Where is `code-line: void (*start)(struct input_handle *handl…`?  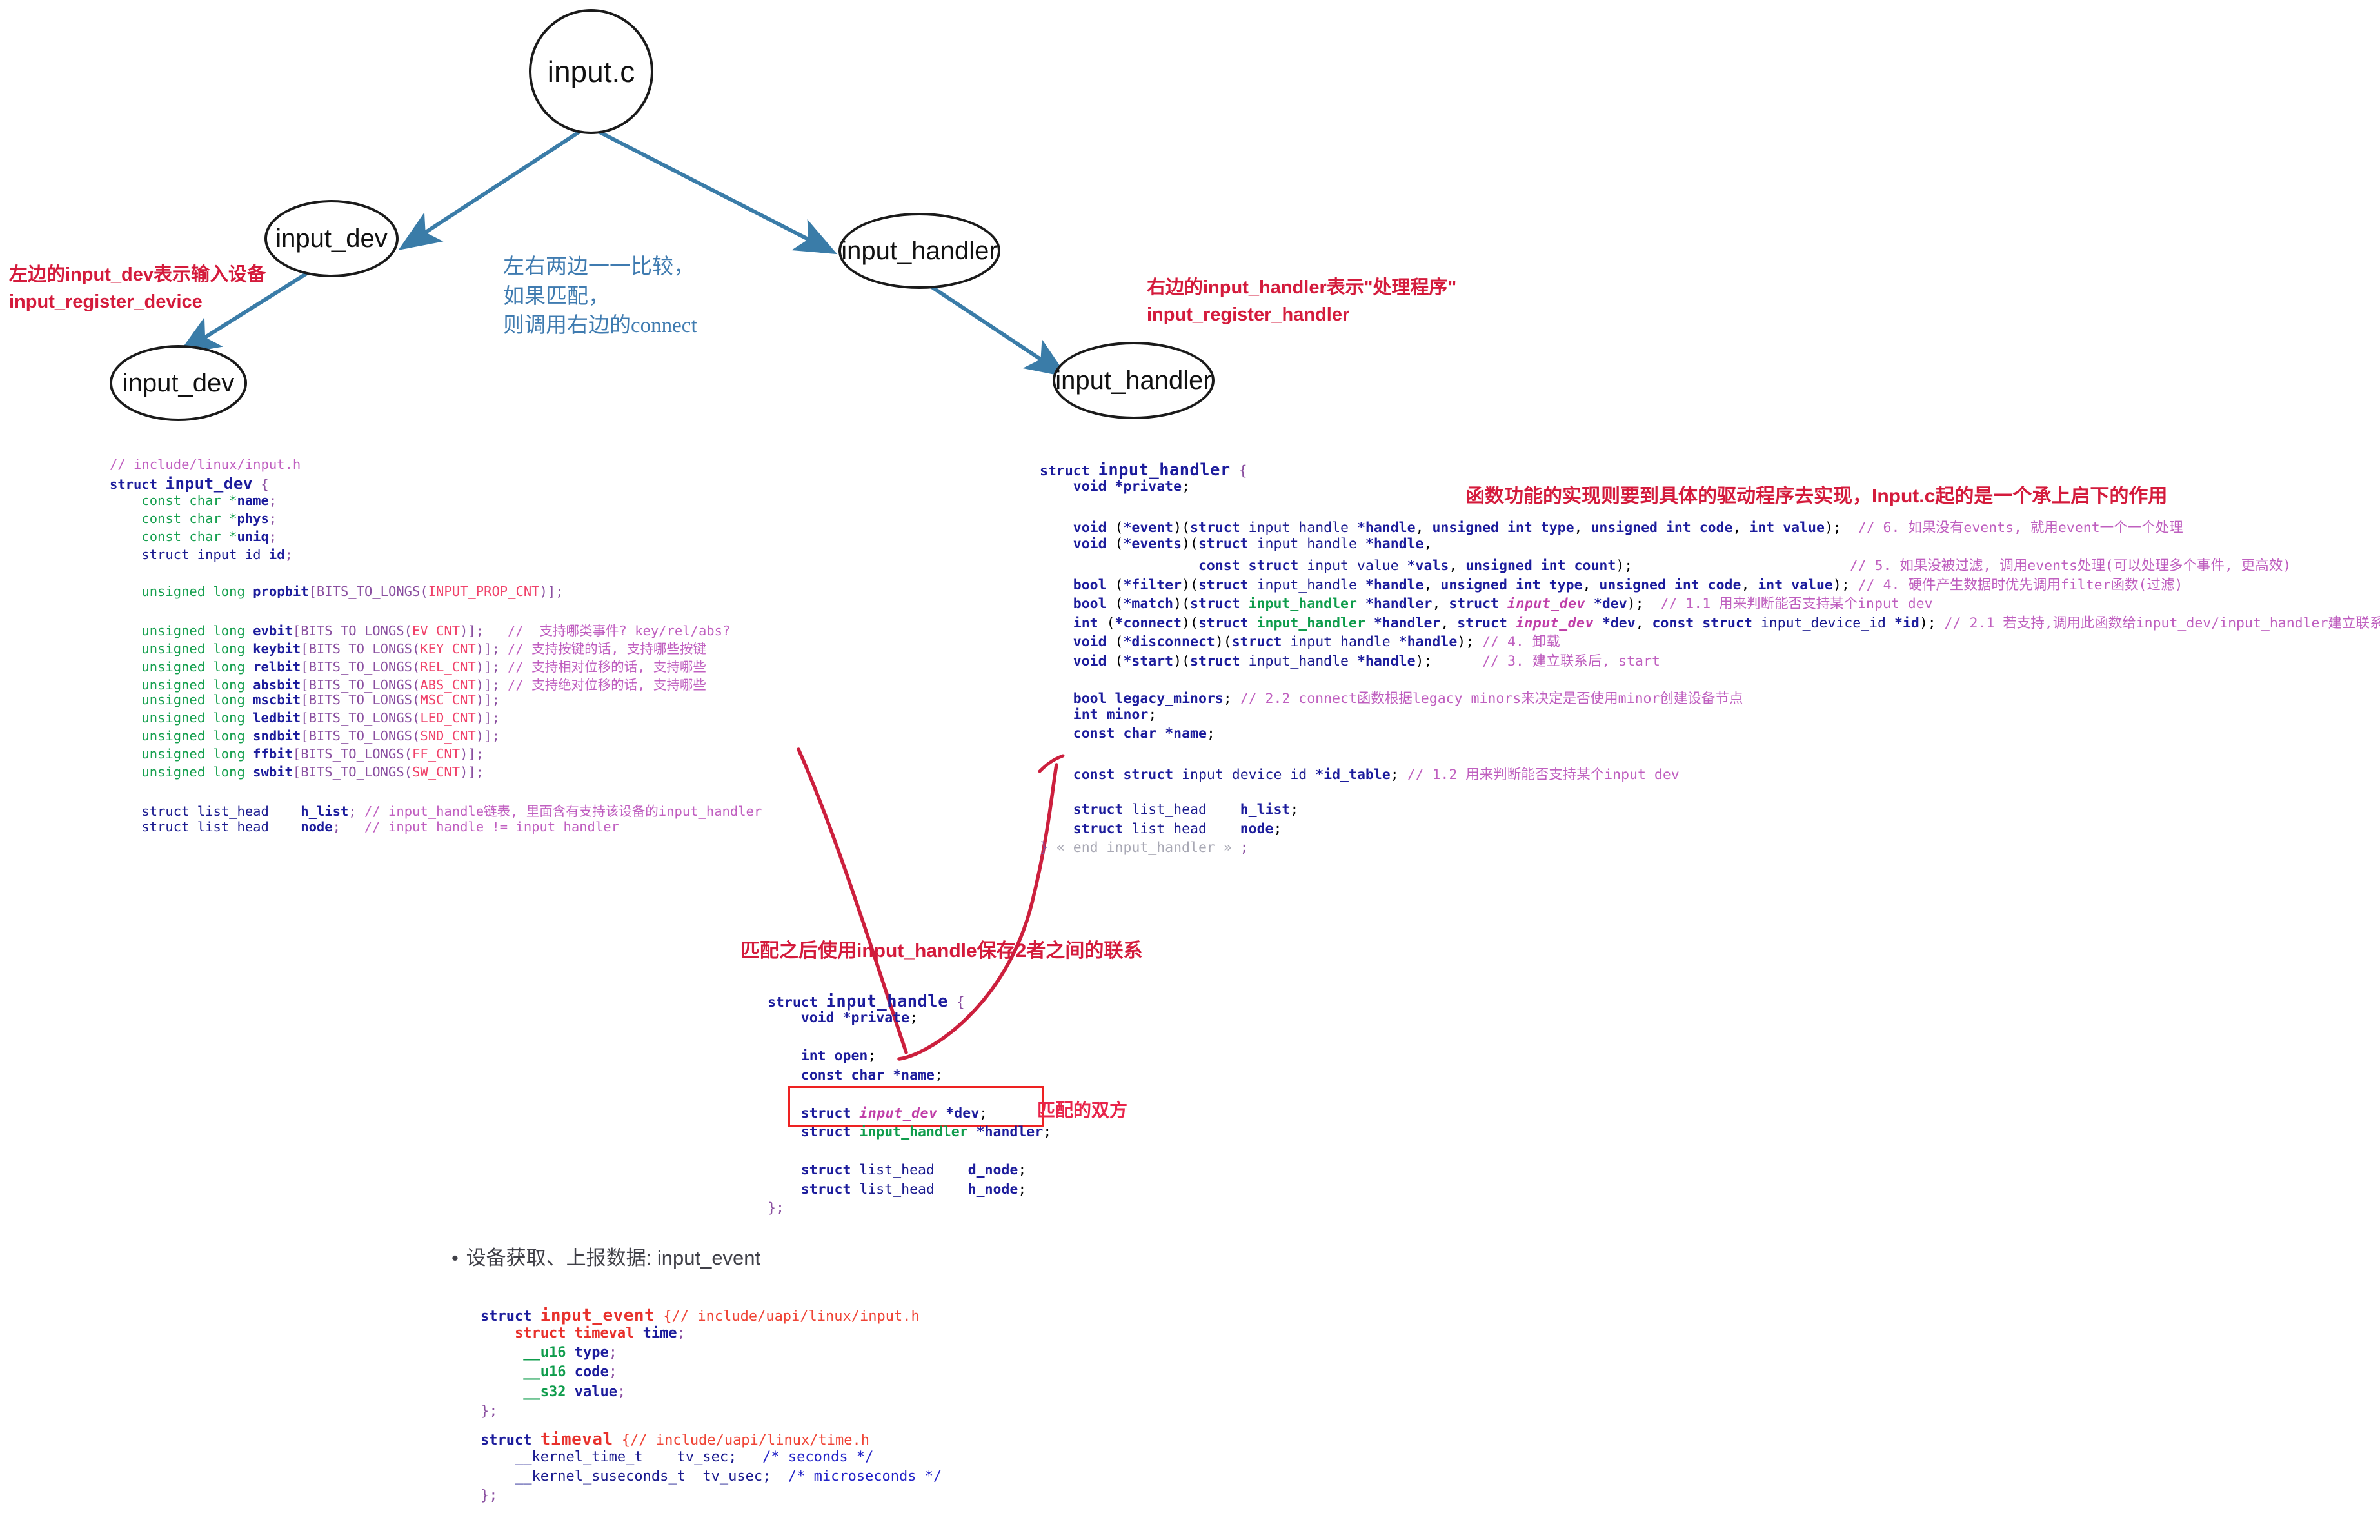 code-line: void (*start)(struct input_handle *handl… is located at coordinates (1366, 661).